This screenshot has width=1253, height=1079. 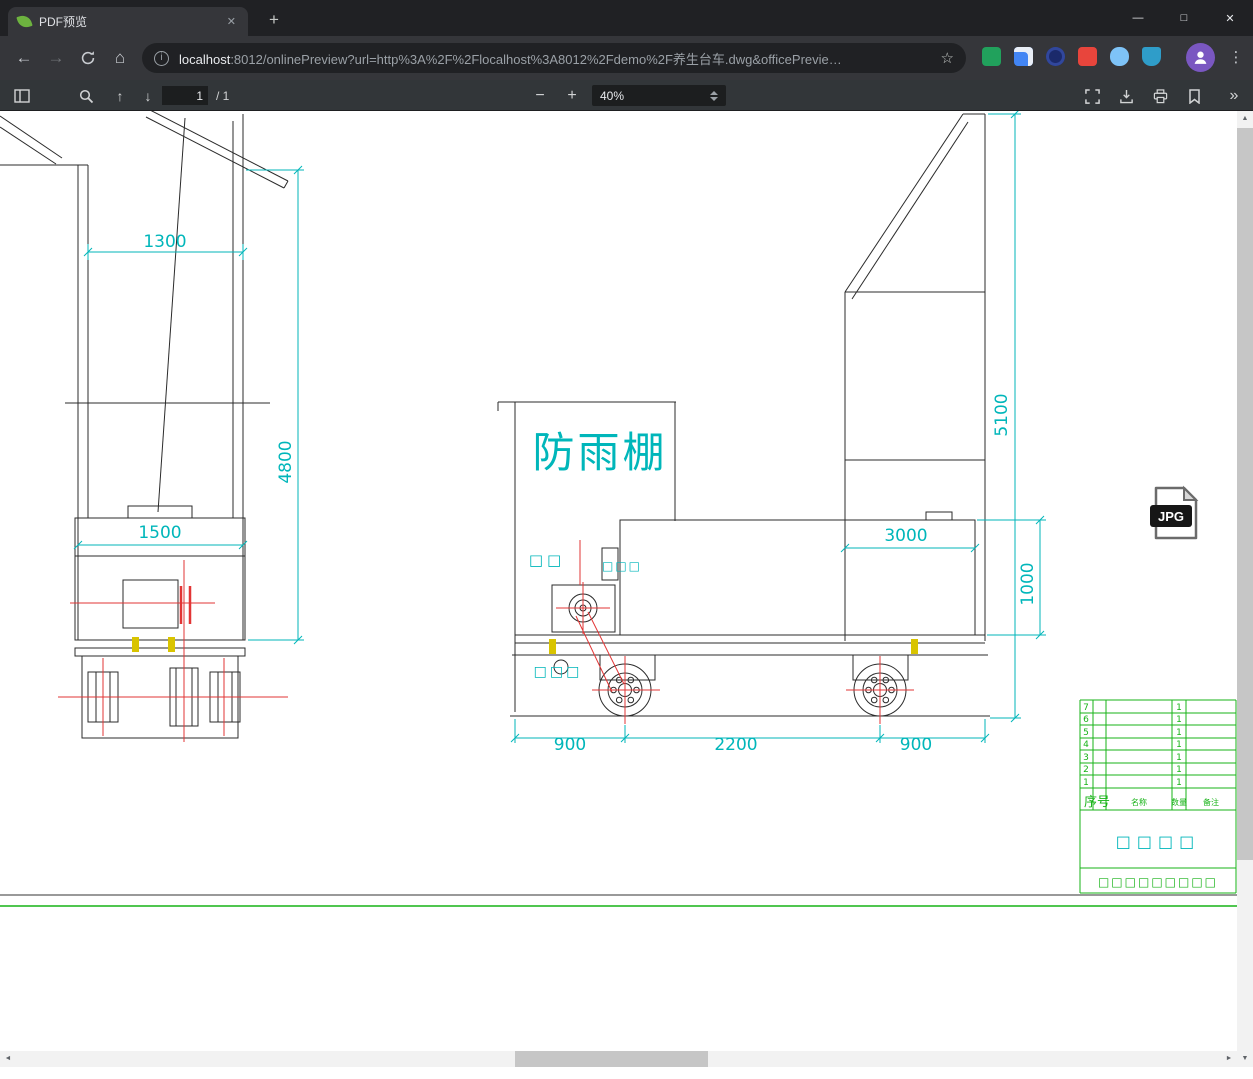 What do you see at coordinates (547, 560) in the screenshot?
I see `tofu-pair: □□` at bounding box center [547, 560].